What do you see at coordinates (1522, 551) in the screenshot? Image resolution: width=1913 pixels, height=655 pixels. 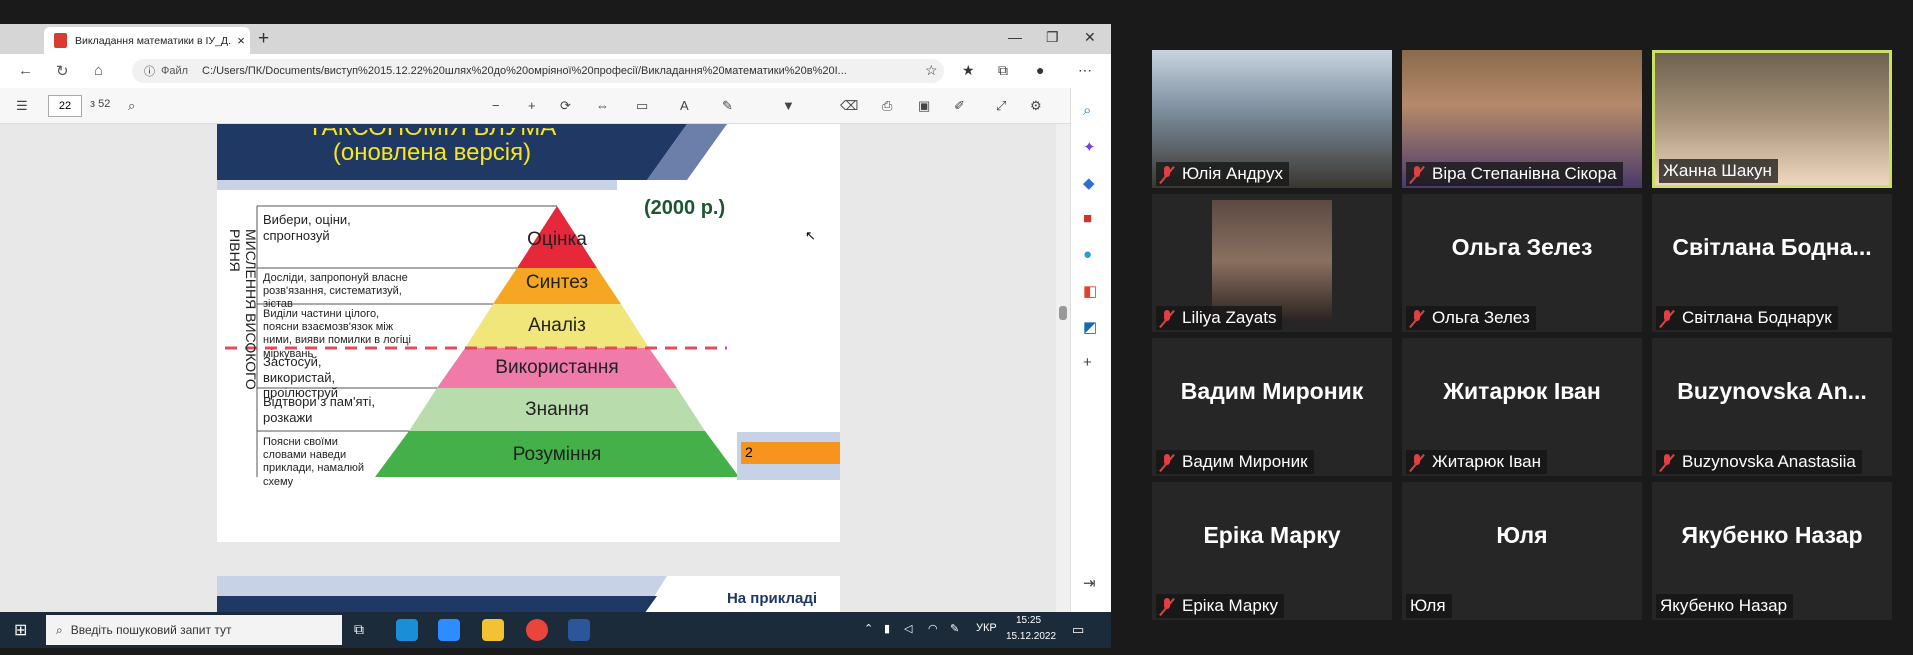 I see `participant-tile: Юля Юля` at bounding box center [1522, 551].